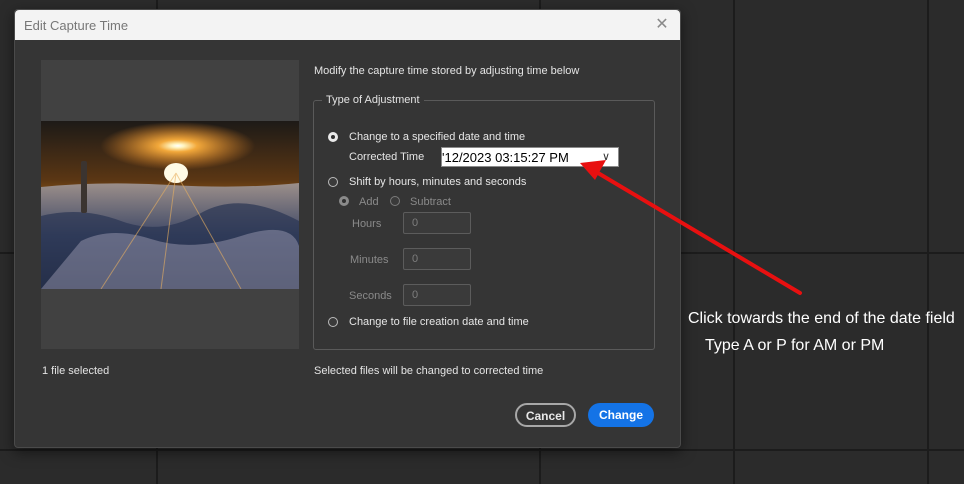  Describe the element at coordinates (691, 227) in the screenshot. I see `red-arrow-annotation` at that location.